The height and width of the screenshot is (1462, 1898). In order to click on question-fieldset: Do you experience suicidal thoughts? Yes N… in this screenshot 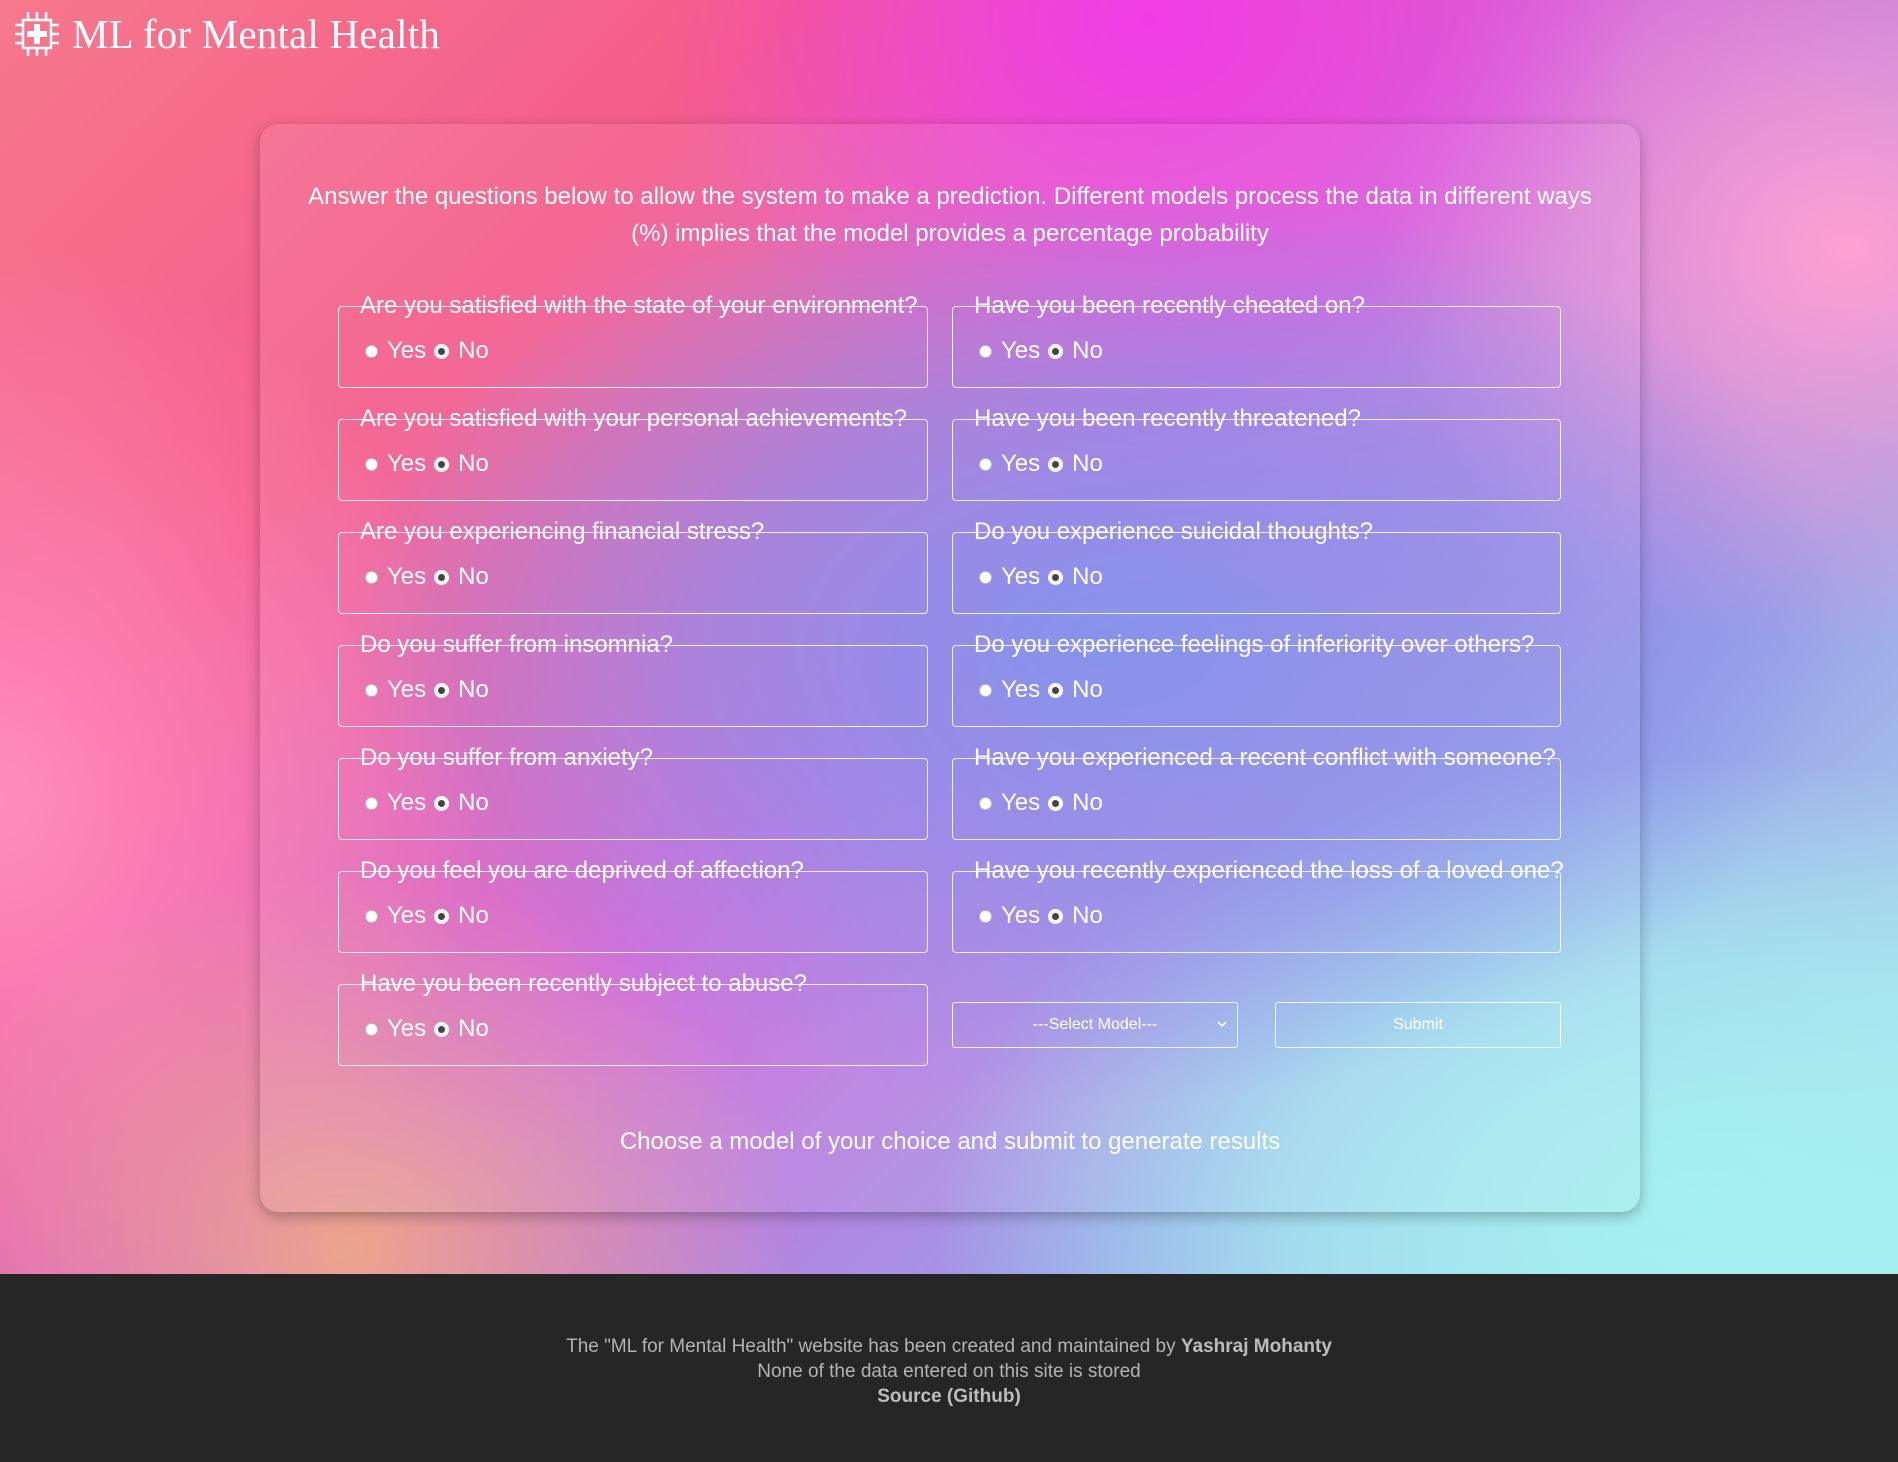, I will do `click(1256, 566)`.